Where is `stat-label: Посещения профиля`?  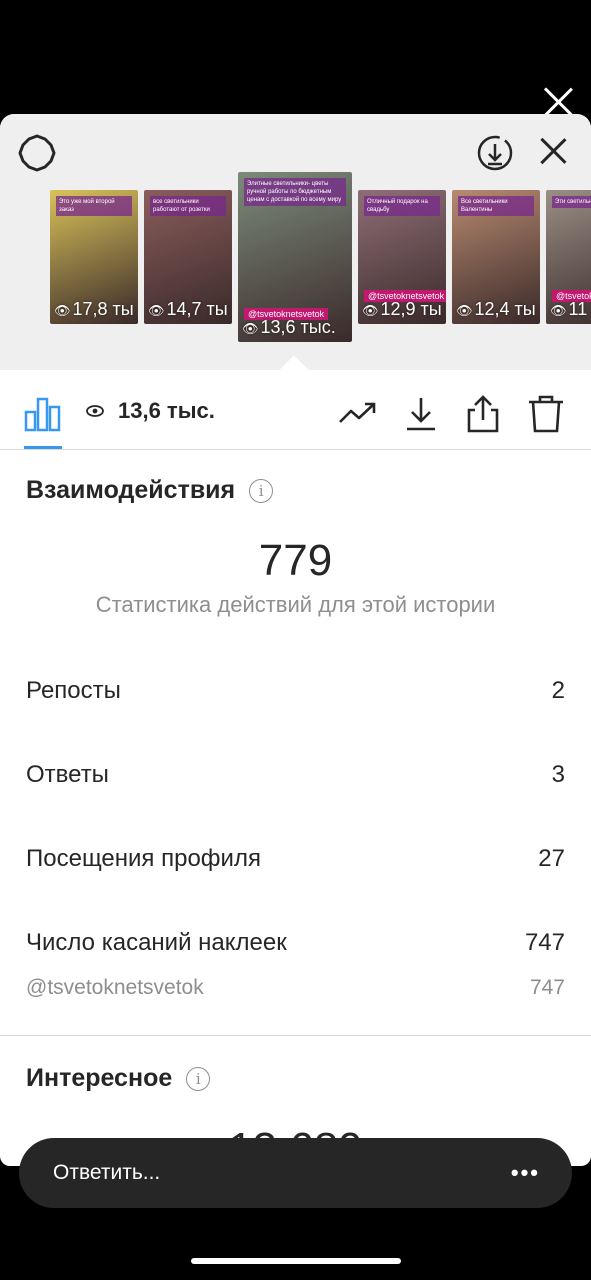
stat-label: Посещения профиля is located at coordinates (143, 858).